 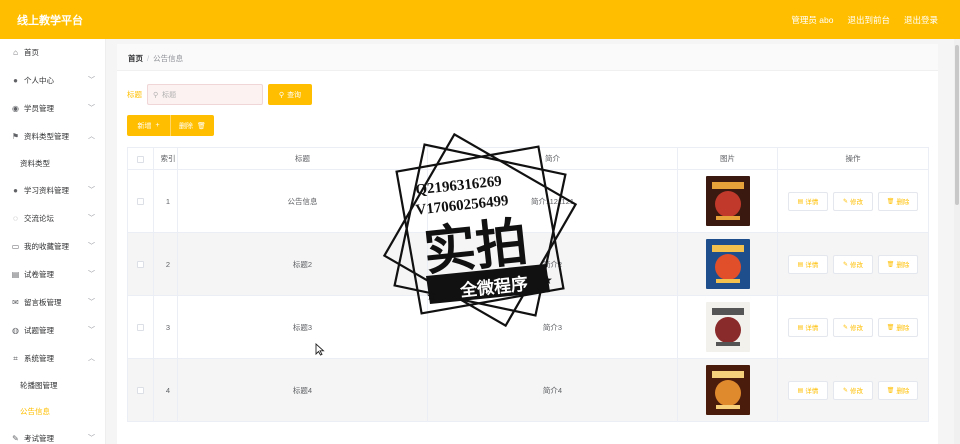 What do you see at coordinates (39, 274) in the screenshot?
I see `sidebar-item-label: 试卷管理` at bounding box center [39, 274].